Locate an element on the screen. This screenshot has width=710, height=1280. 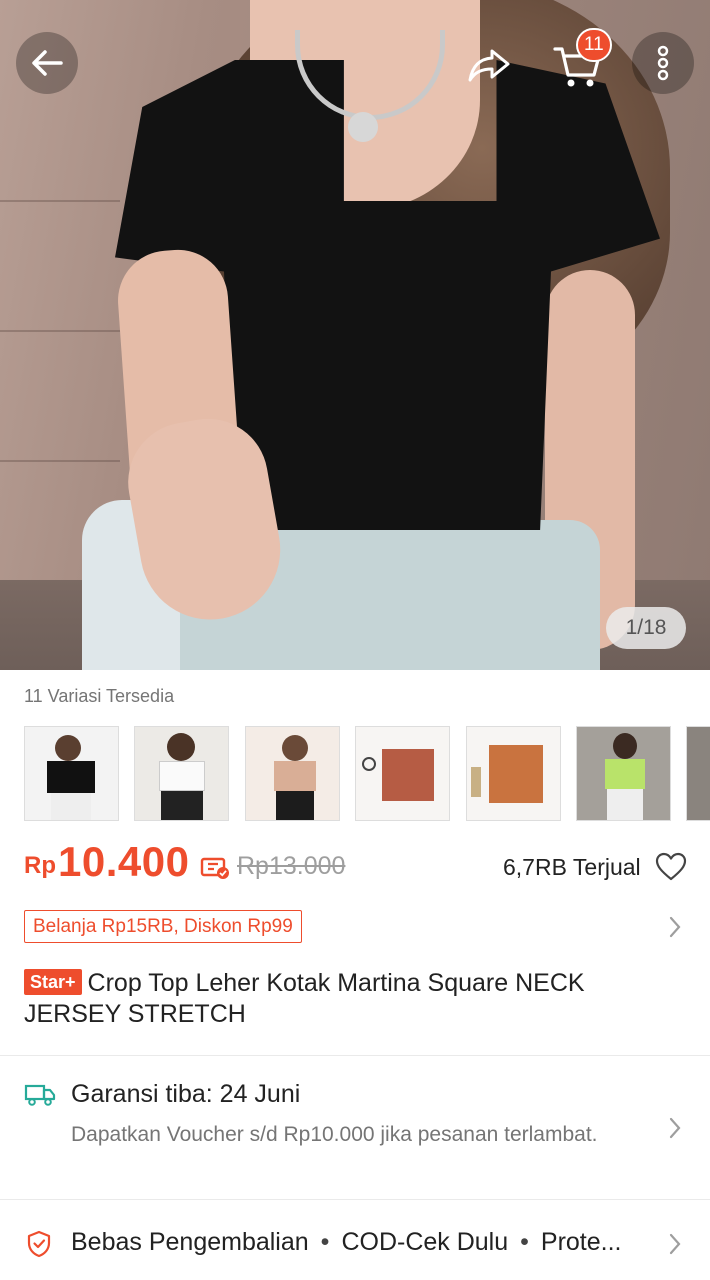
cart-count-badge: 11 is located at coordinates (594, 45).